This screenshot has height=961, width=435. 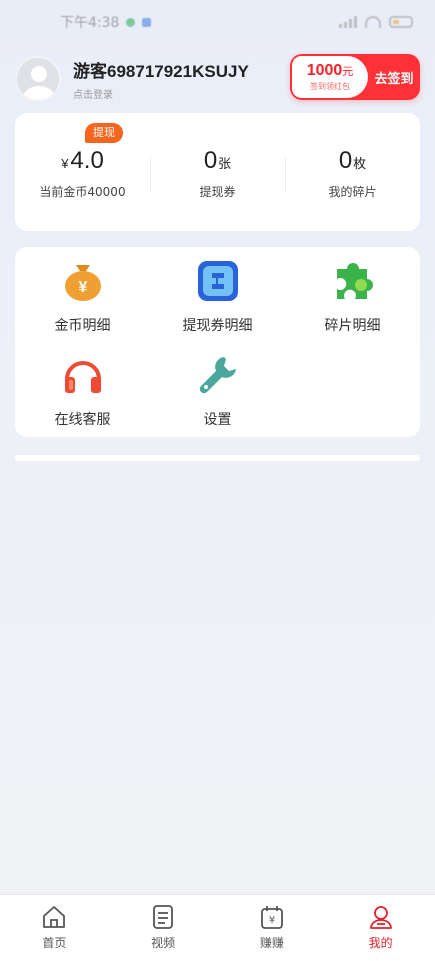 What do you see at coordinates (380, 917) in the screenshot?
I see `profile-icon` at bounding box center [380, 917].